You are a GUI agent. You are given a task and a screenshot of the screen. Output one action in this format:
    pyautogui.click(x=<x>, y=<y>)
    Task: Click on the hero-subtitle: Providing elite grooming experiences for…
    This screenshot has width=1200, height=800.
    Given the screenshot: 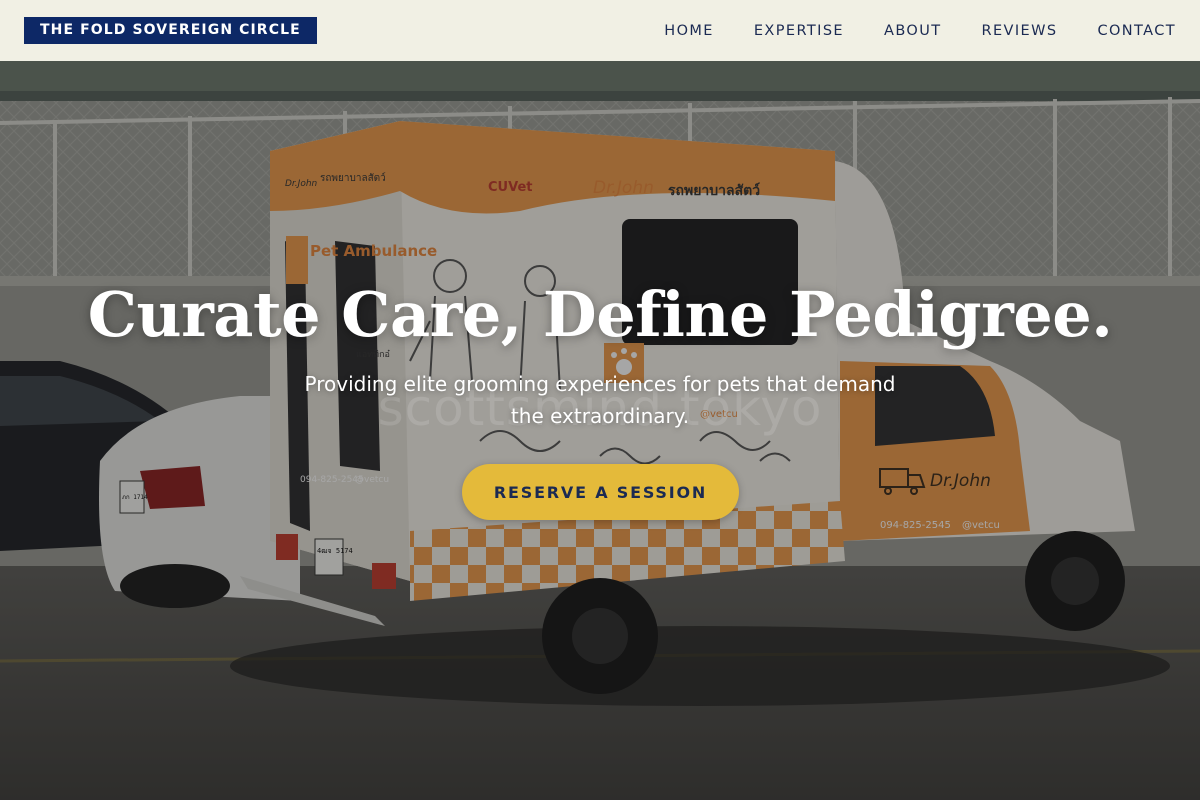 What is the action you would take?
    pyautogui.click(x=600, y=400)
    